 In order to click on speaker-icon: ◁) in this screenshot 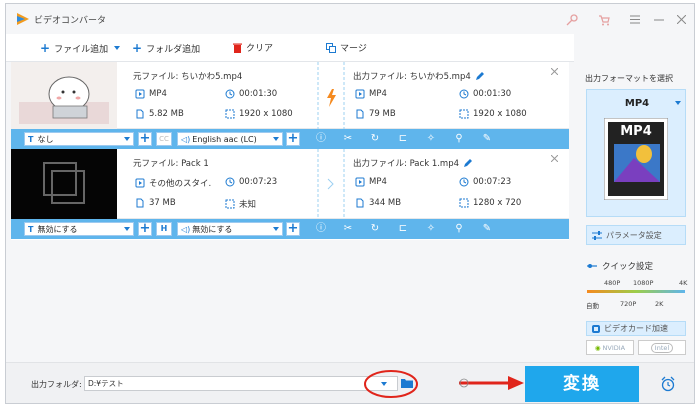, I will do `click(186, 139)`.